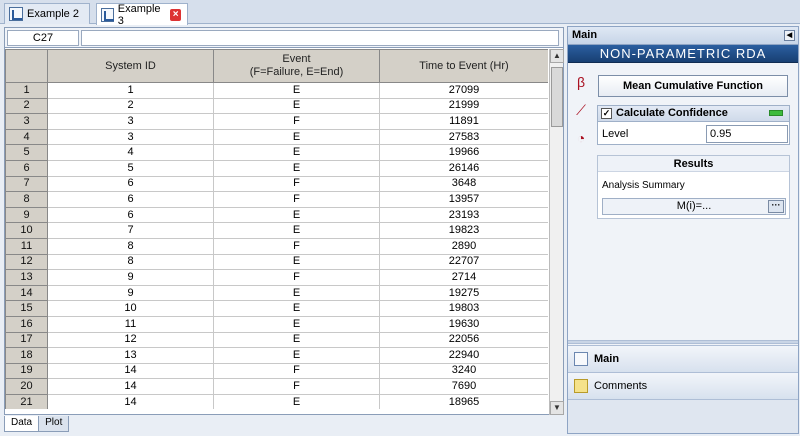  I want to click on time-cell: 19275, so click(463, 293).